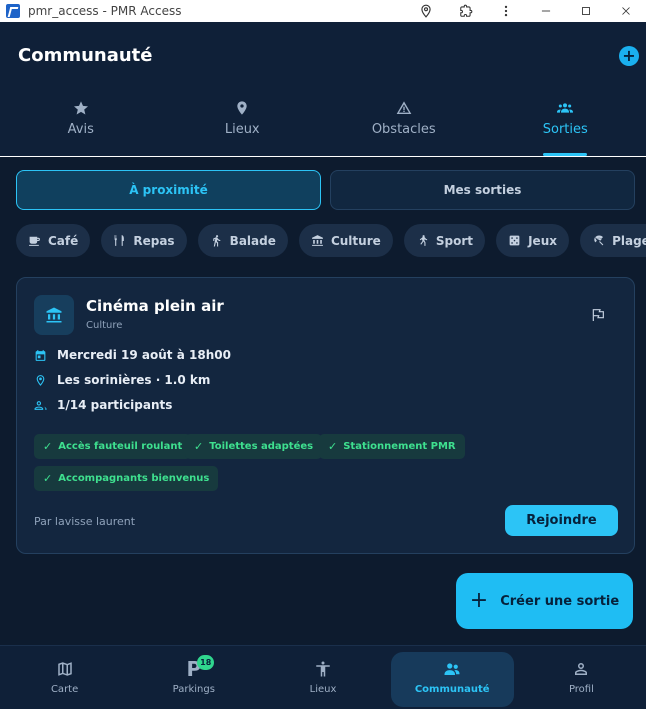 The width and height of the screenshot is (646, 709). I want to click on chip-culture: Culture, so click(345, 240).